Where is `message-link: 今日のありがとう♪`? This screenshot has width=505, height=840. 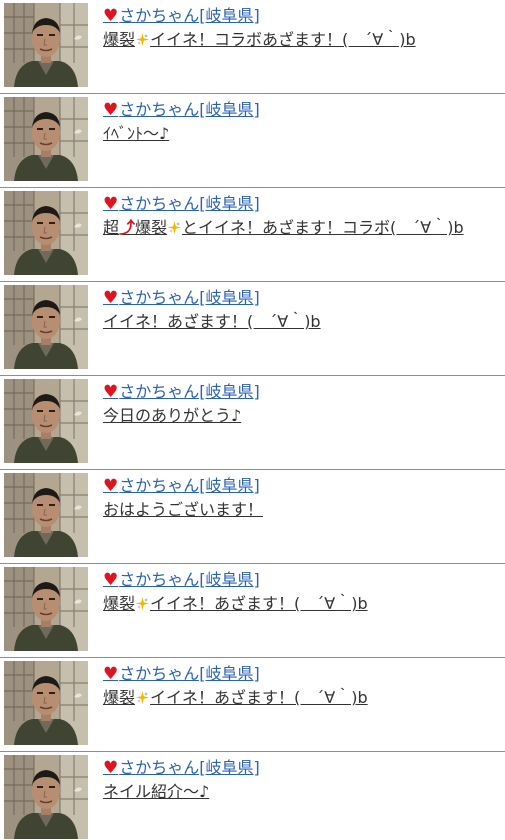
message-link: 今日のありがとう♪ is located at coordinates (300, 416).